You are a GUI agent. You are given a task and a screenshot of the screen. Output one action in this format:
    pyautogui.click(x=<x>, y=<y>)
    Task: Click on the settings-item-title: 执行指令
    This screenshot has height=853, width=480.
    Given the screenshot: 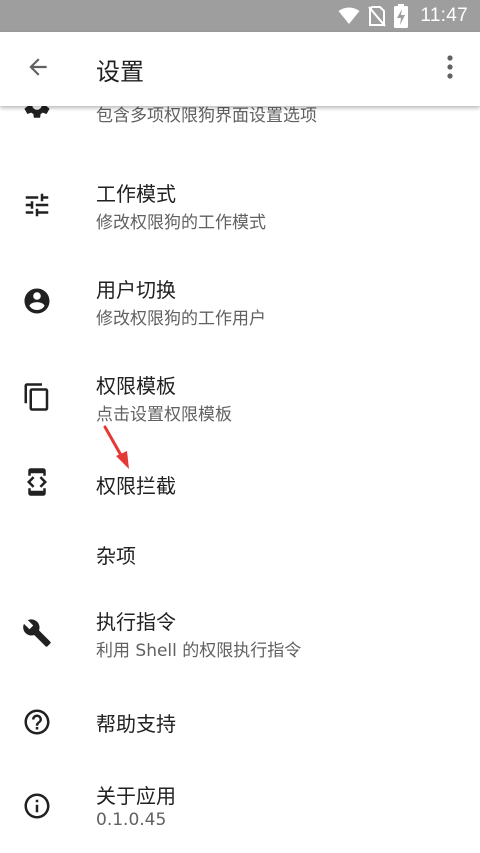 What is the action you would take?
    pyautogui.click(x=136, y=622)
    